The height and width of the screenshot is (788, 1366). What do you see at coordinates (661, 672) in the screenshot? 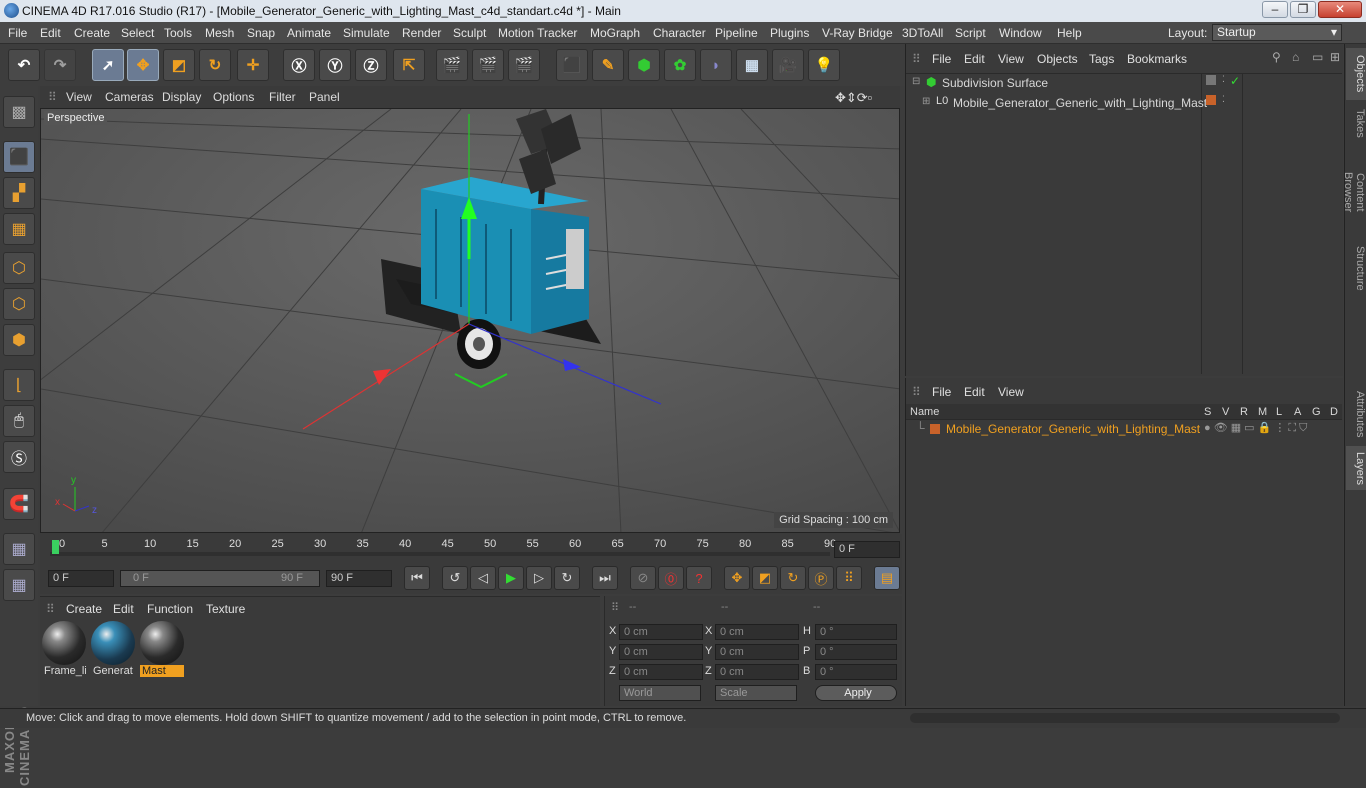
I see `position-z-field: 0 cm` at bounding box center [661, 672].